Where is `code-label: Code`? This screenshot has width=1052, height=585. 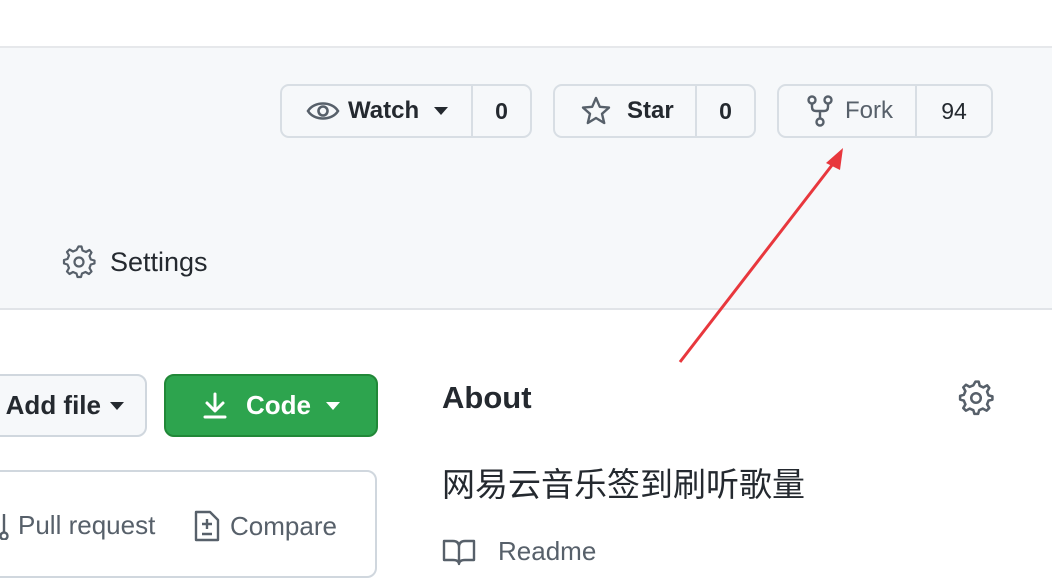
code-label: Code is located at coordinates (278, 405).